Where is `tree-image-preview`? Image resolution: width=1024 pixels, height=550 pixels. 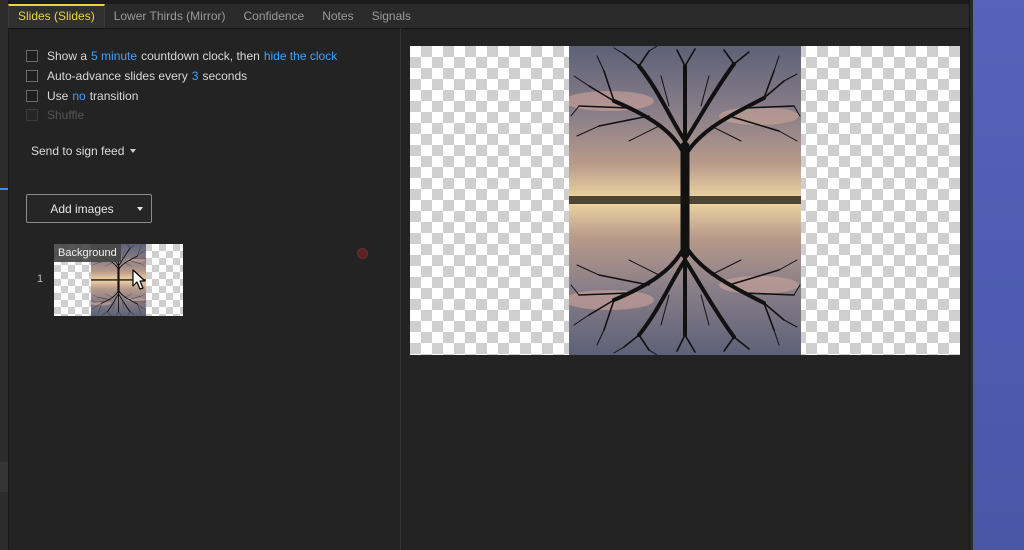
tree-image-preview is located at coordinates (685, 200).